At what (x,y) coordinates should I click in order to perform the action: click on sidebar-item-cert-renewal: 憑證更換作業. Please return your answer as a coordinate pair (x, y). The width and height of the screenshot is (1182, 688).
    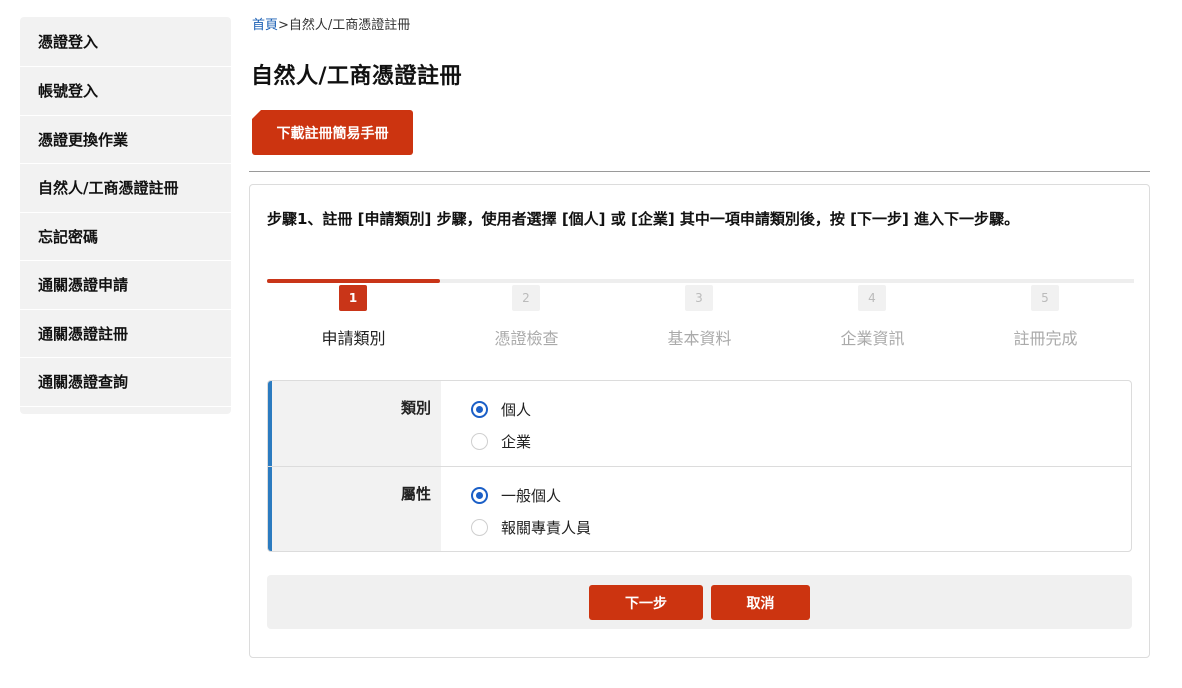
    Looking at the image, I should click on (125, 140).